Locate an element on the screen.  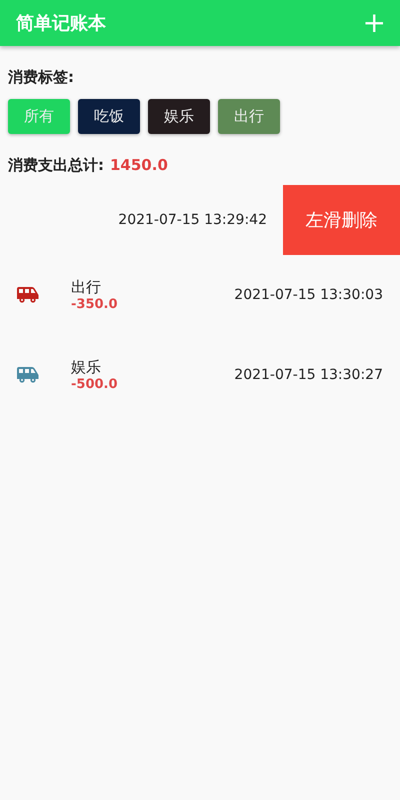
total-label: 消费支出总计: is located at coordinates (56, 165).